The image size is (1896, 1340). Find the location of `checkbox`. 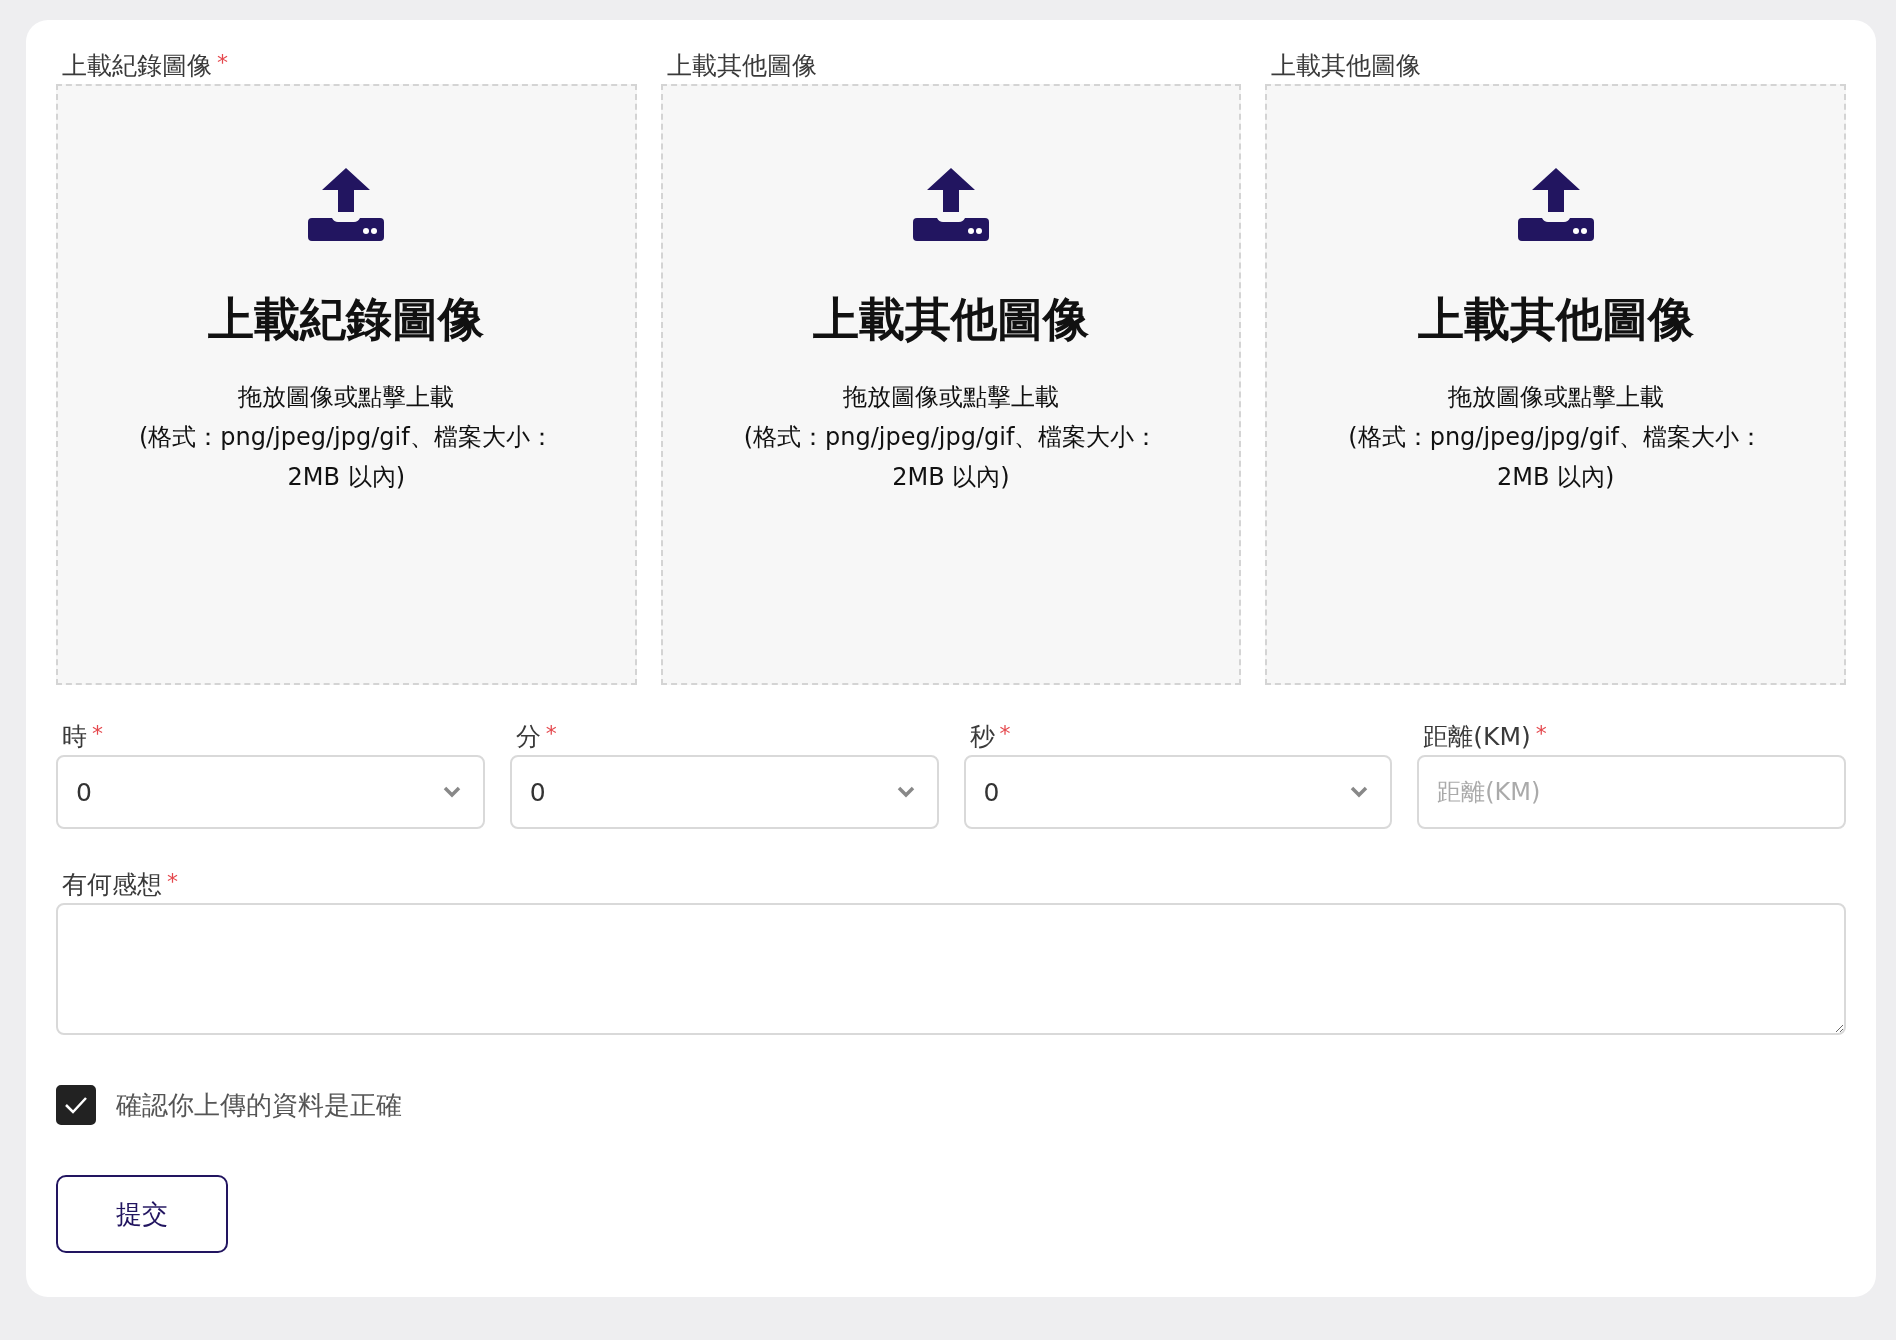

checkbox is located at coordinates (76, 1105).